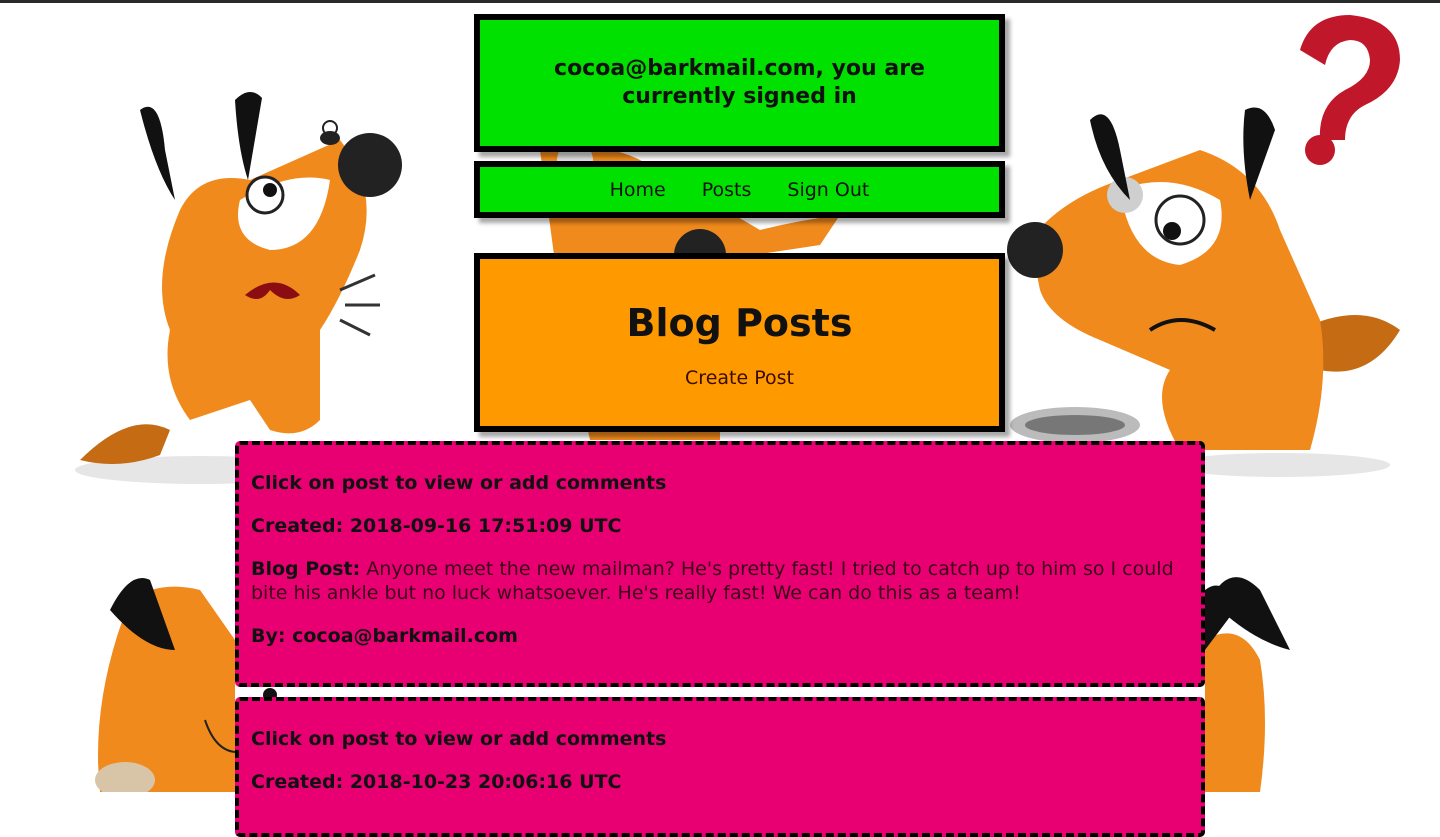  What do you see at coordinates (828, 190) in the screenshot?
I see `nav-sign-out-link: Sign Out` at bounding box center [828, 190].